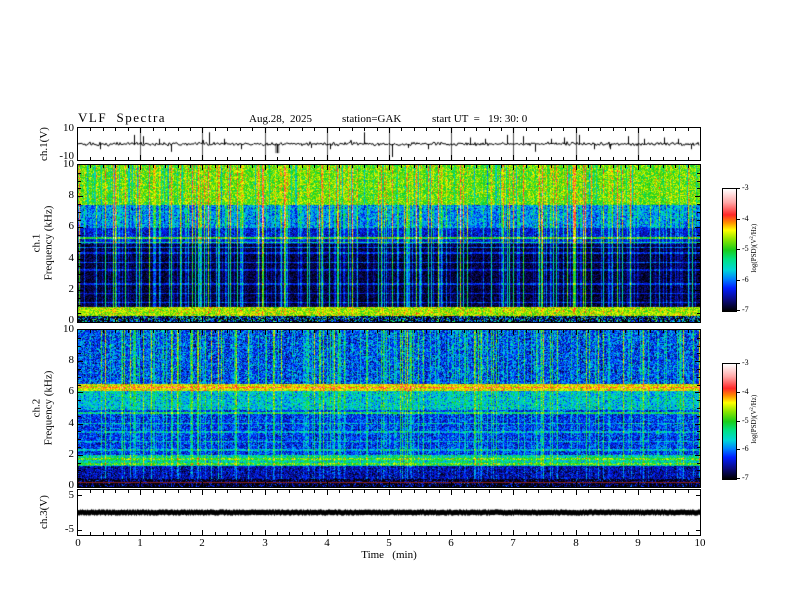  I want to click on x-ticklabel-4: 4, so click(327, 543).